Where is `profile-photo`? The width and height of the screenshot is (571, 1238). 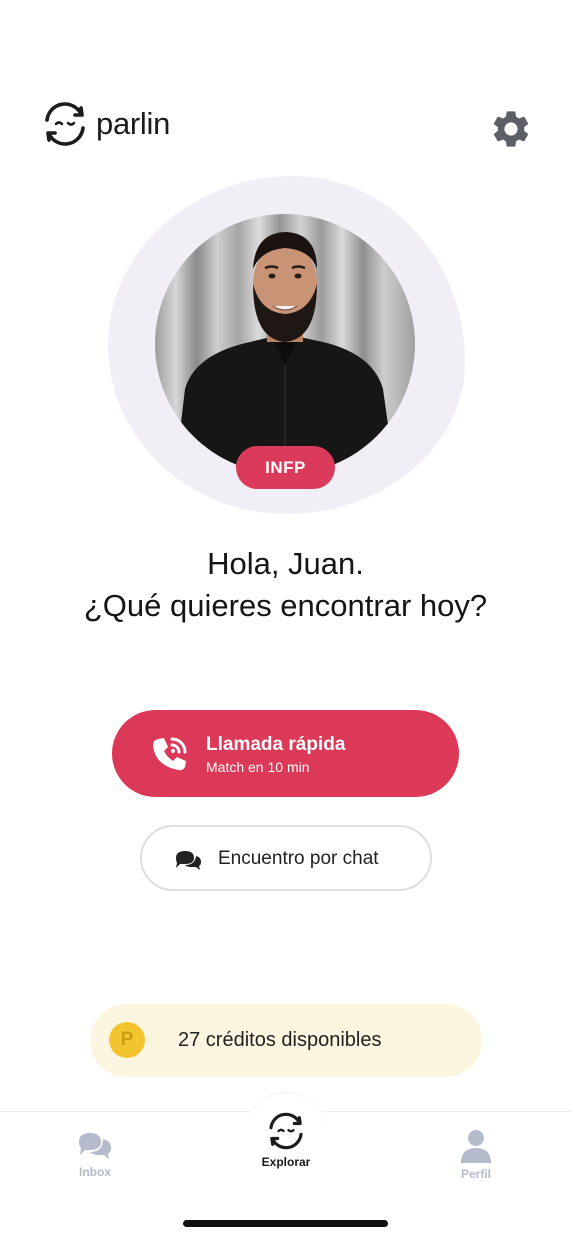
profile-photo is located at coordinates (285, 344).